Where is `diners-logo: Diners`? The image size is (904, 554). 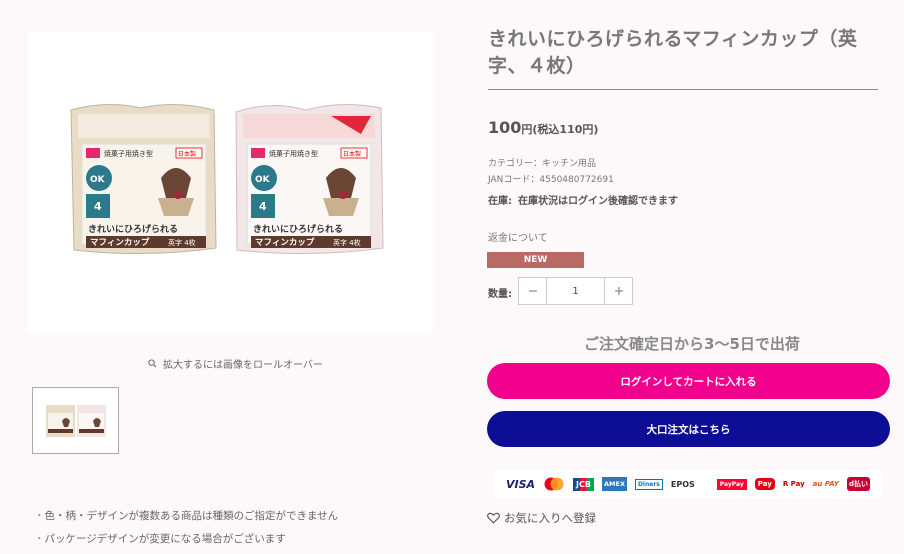
diners-logo: Diners is located at coordinates (648, 484).